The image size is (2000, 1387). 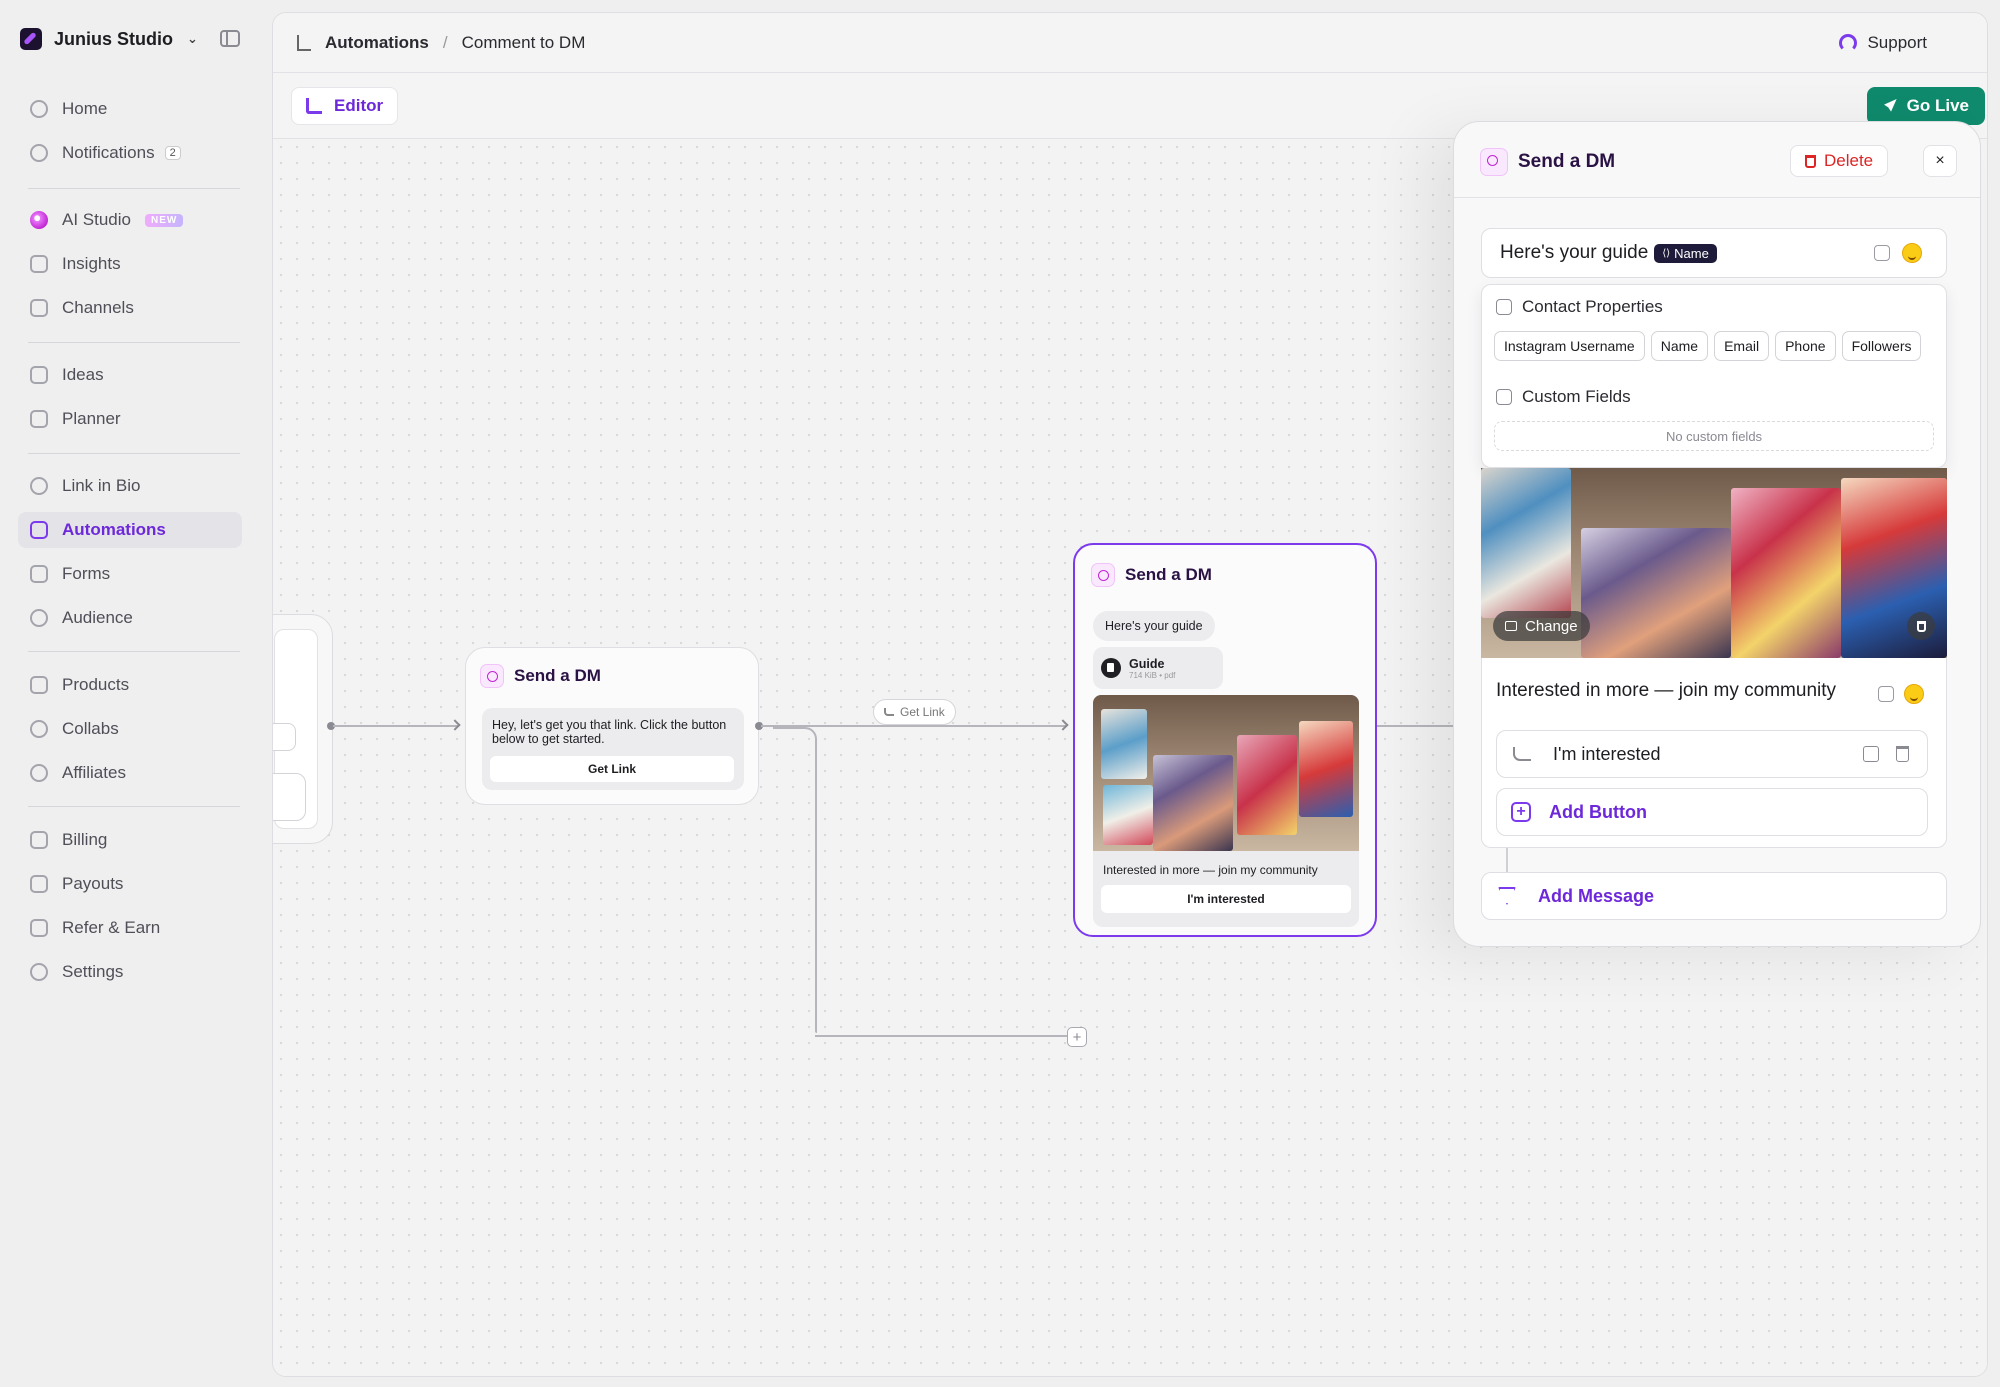 I want to click on sidebar-item-products: Products, so click(x=130, y=685).